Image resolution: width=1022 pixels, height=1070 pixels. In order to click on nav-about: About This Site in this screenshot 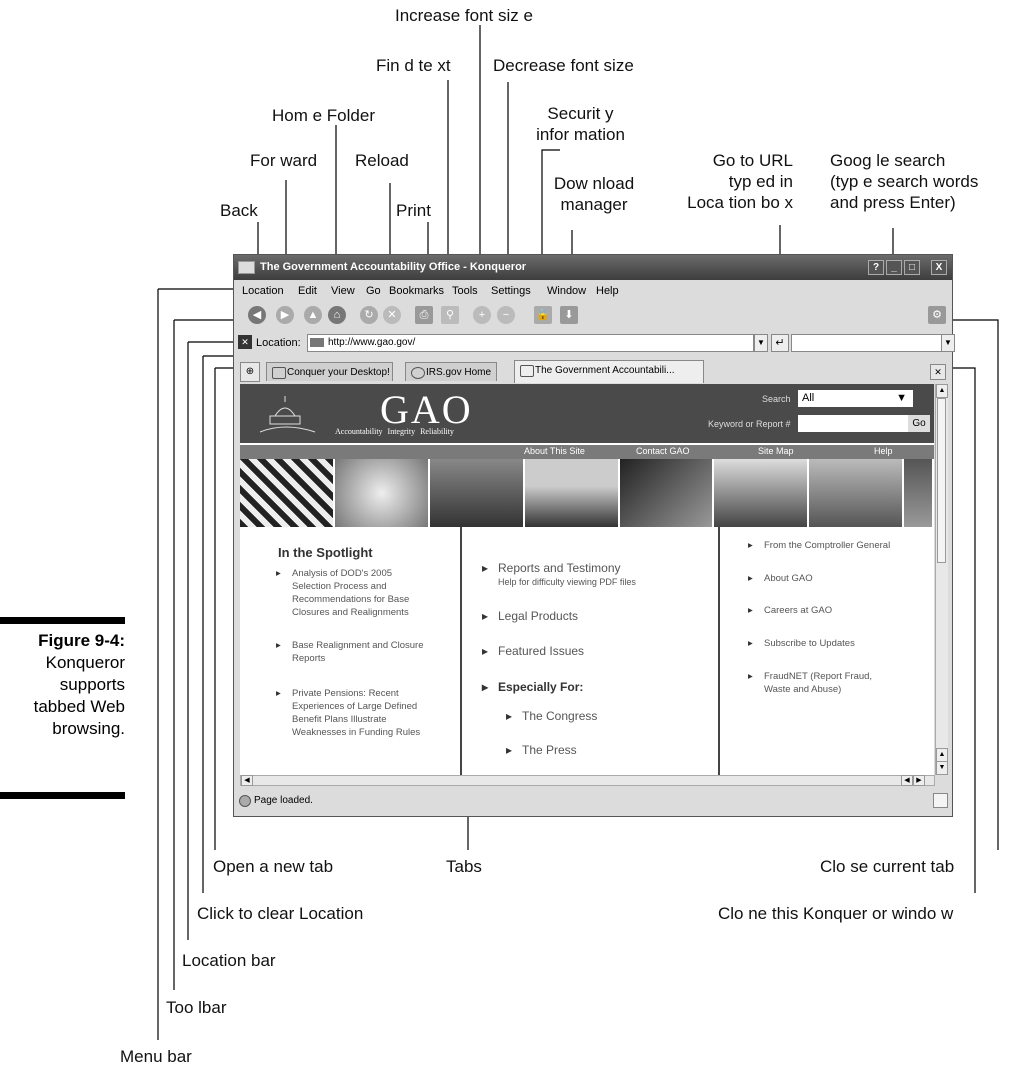, I will do `click(554, 451)`.